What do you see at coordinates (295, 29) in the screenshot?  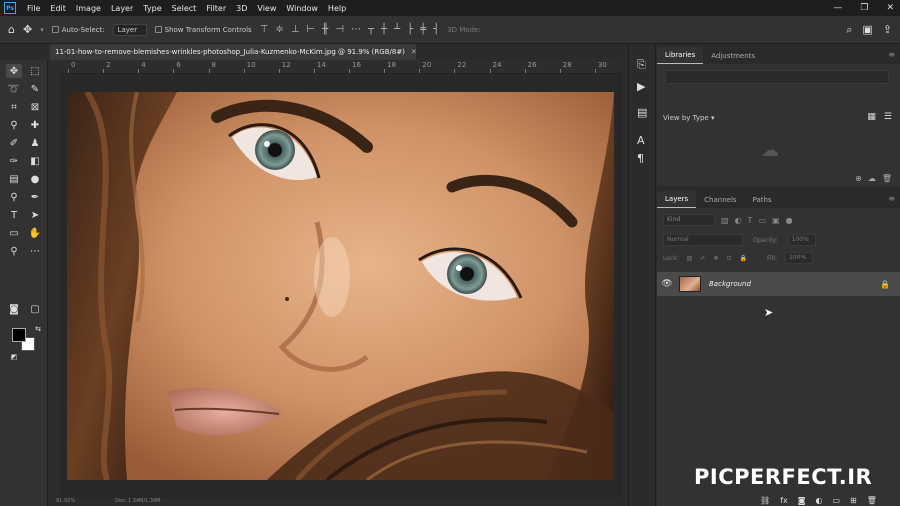 I see `align-bottom-icon: ⊥` at bounding box center [295, 29].